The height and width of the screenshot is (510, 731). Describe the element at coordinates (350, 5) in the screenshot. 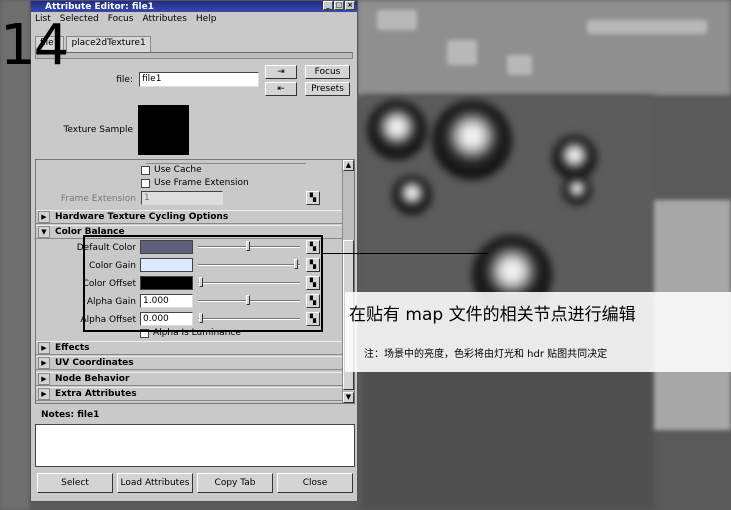

I see `close-window-button: ×` at that location.